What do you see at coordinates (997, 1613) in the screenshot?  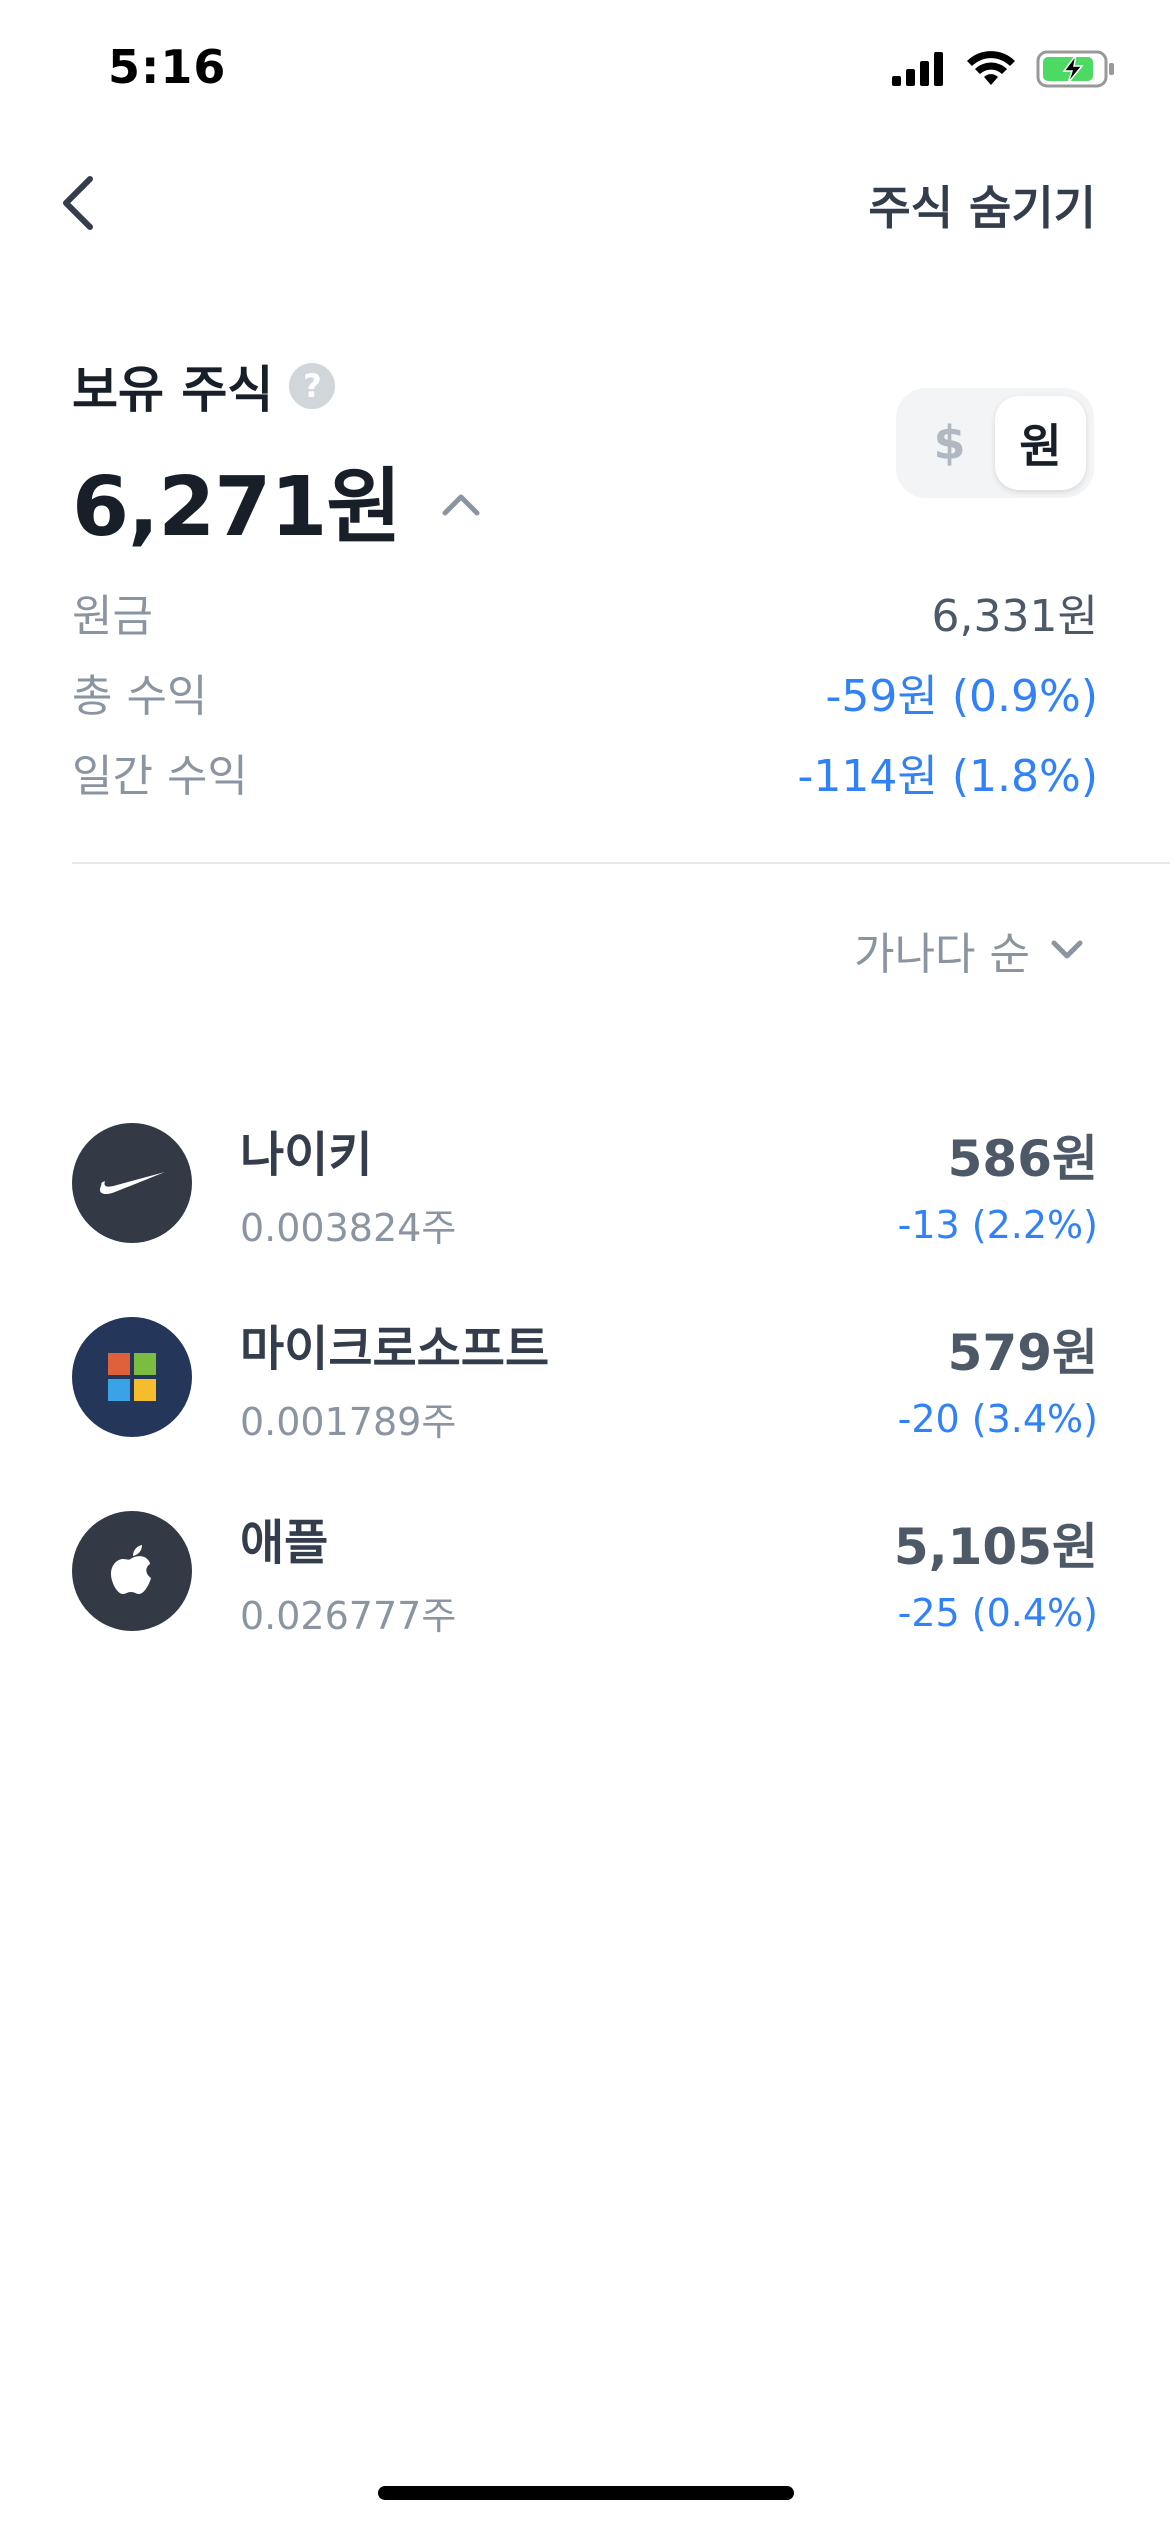 I see `stock-change: -25 (0.4%)` at bounding box center [997, 1613].